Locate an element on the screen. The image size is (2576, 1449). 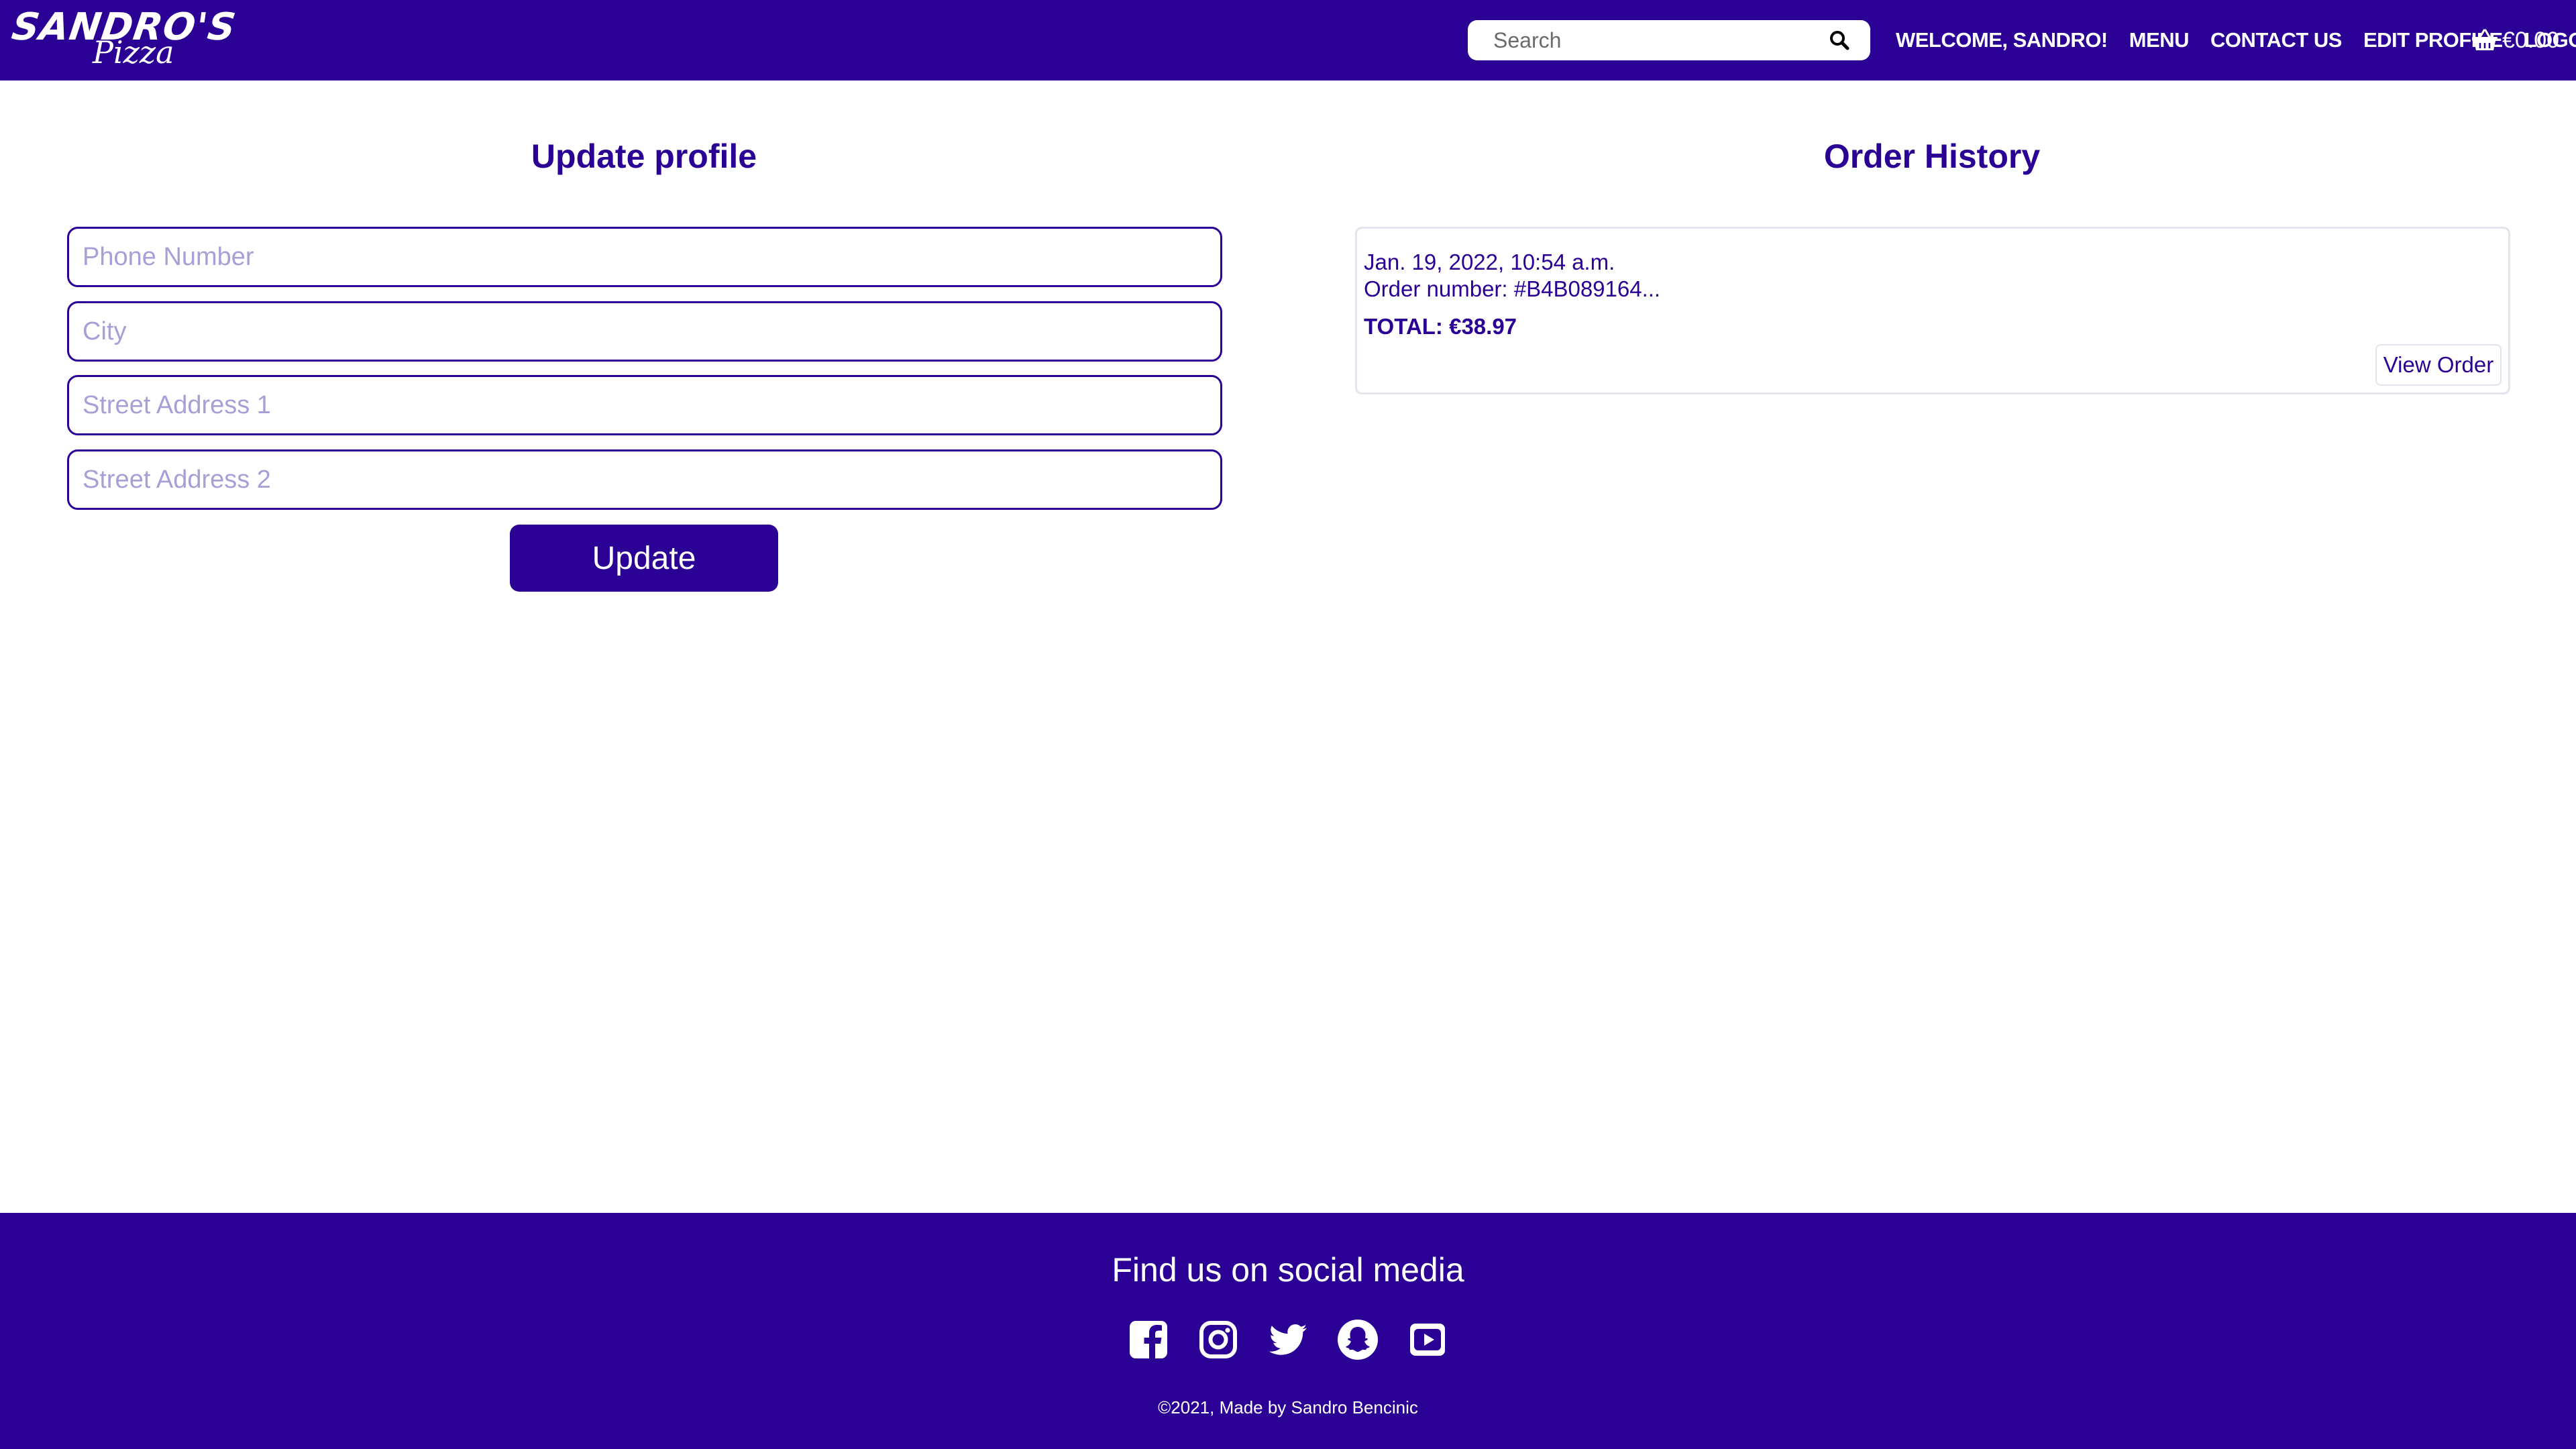
cart-link: €0.00 is located at coordinates (2515, 40).